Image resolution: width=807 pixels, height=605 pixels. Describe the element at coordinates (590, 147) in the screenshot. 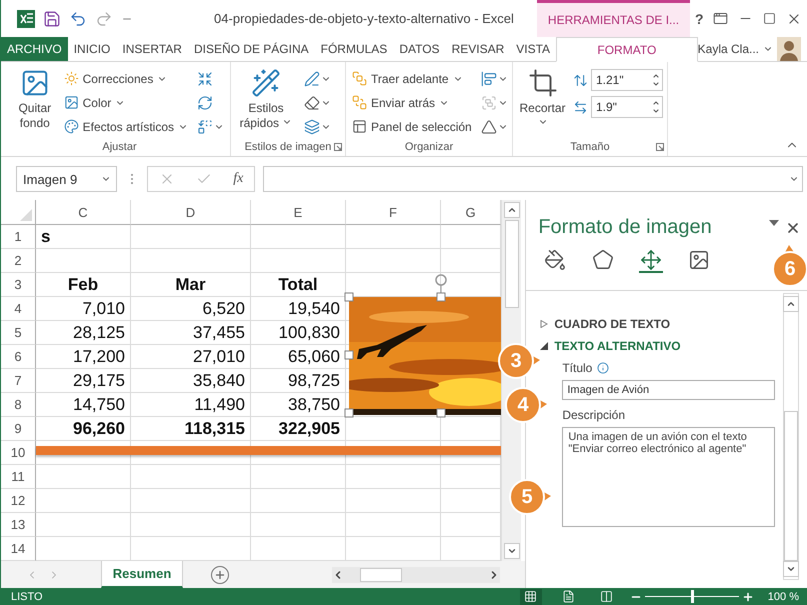

I see `group-label: Tamaño` at that location.